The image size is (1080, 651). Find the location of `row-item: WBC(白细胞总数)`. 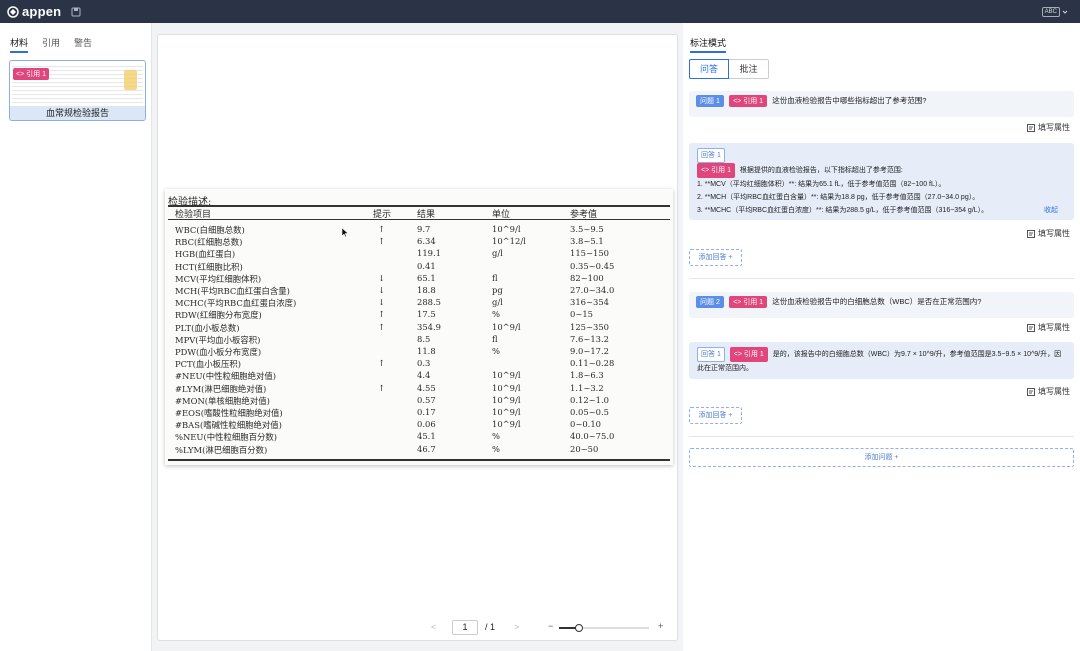

row-item: WBC(白细胞总数) is located at coordinates (210, 230).